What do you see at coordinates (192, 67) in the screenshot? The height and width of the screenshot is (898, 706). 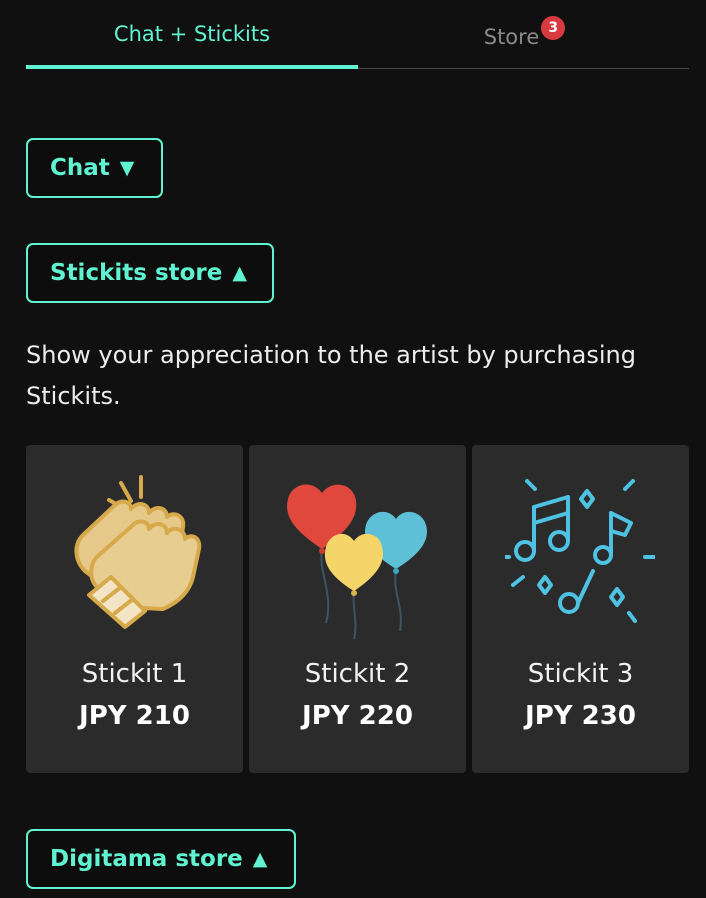 I see `active-tab-indicator` at bounding box center [192, 67].